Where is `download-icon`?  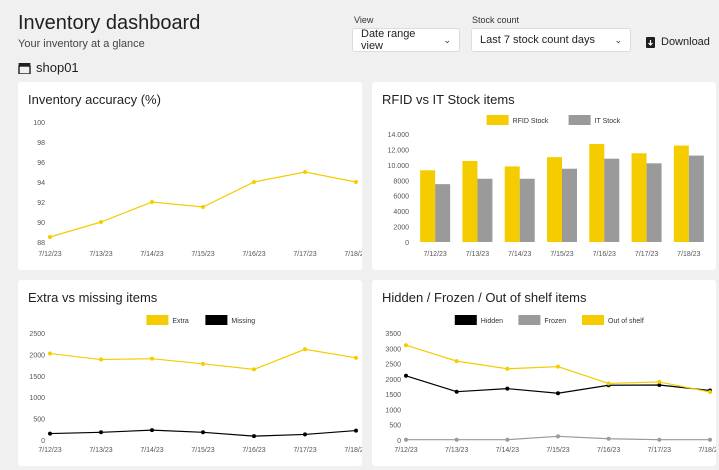
download-icon is located at coordinates (650, 42).